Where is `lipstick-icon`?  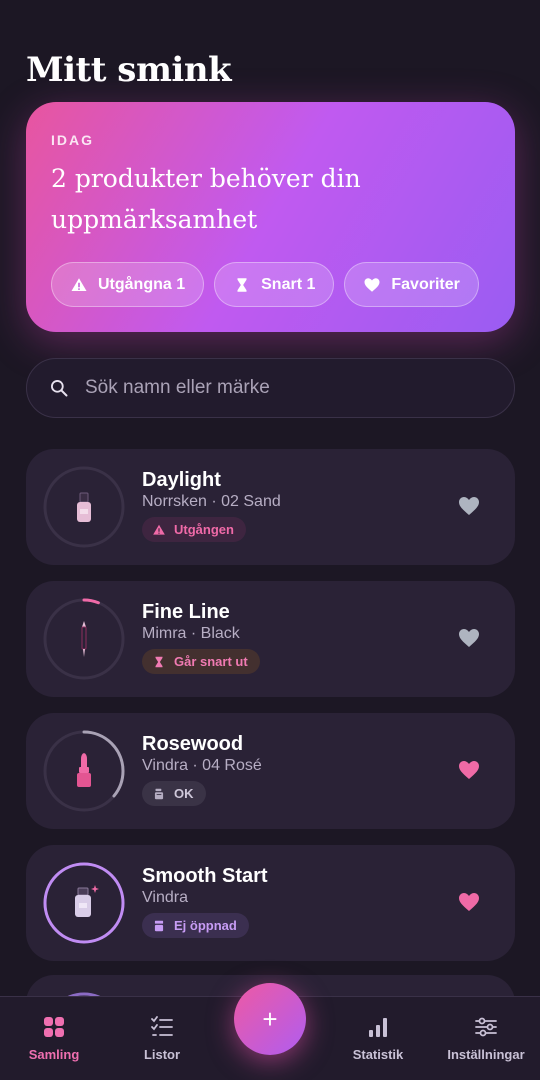 lipstick-icon is located at coordinates (84, 770).